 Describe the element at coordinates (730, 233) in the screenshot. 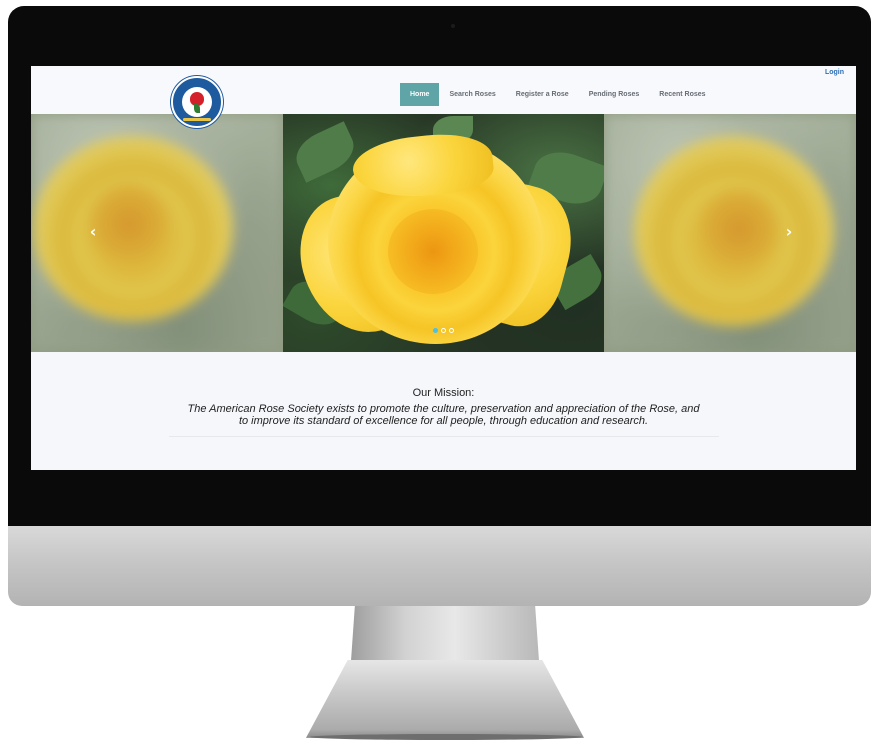

I see `carousel-slide-next` at that location.